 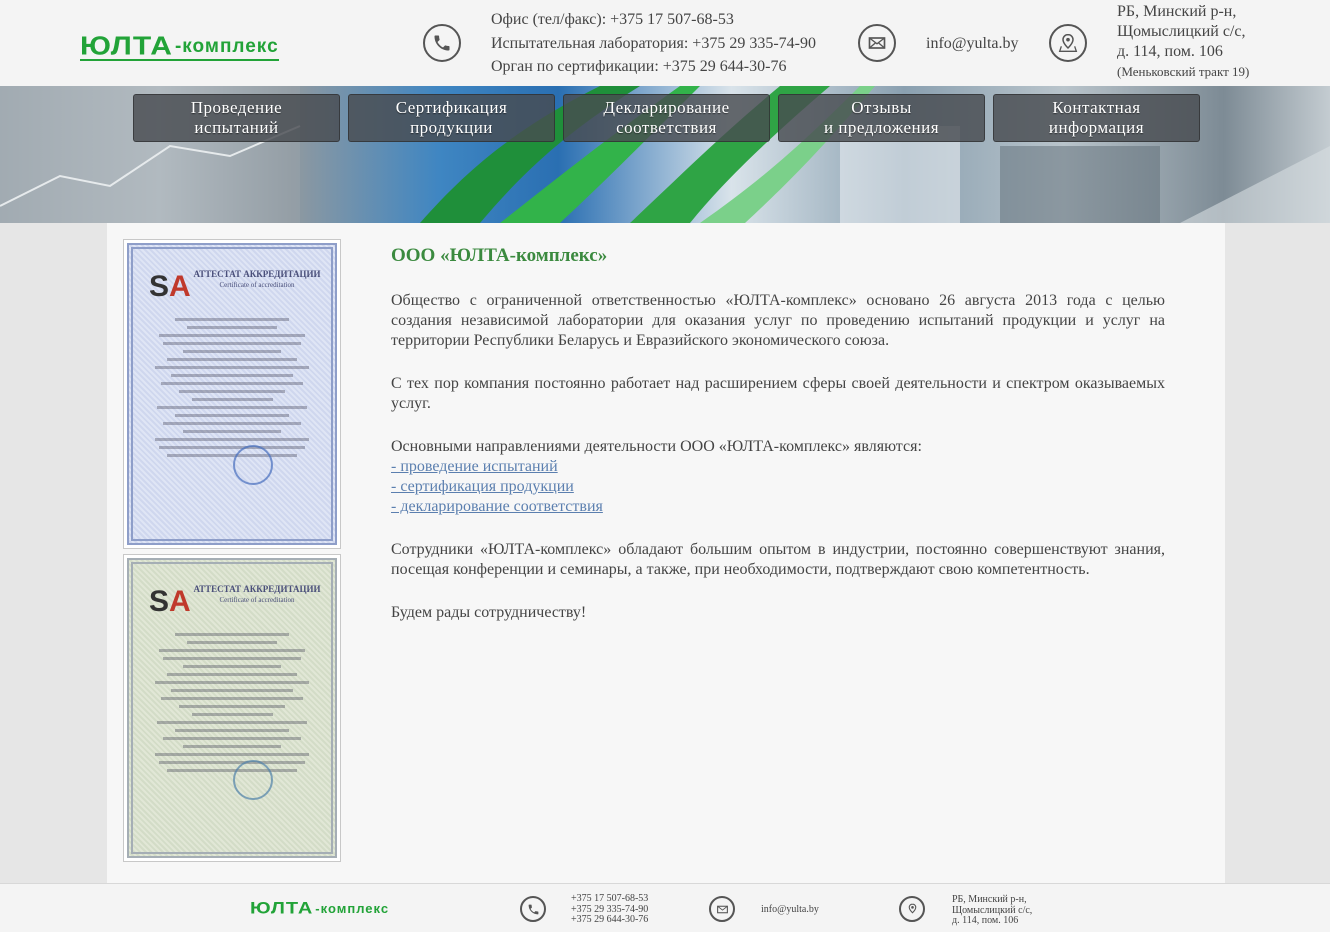 I want to click on nav-testing: Проведение испытаний, so click(x=236, y=118).